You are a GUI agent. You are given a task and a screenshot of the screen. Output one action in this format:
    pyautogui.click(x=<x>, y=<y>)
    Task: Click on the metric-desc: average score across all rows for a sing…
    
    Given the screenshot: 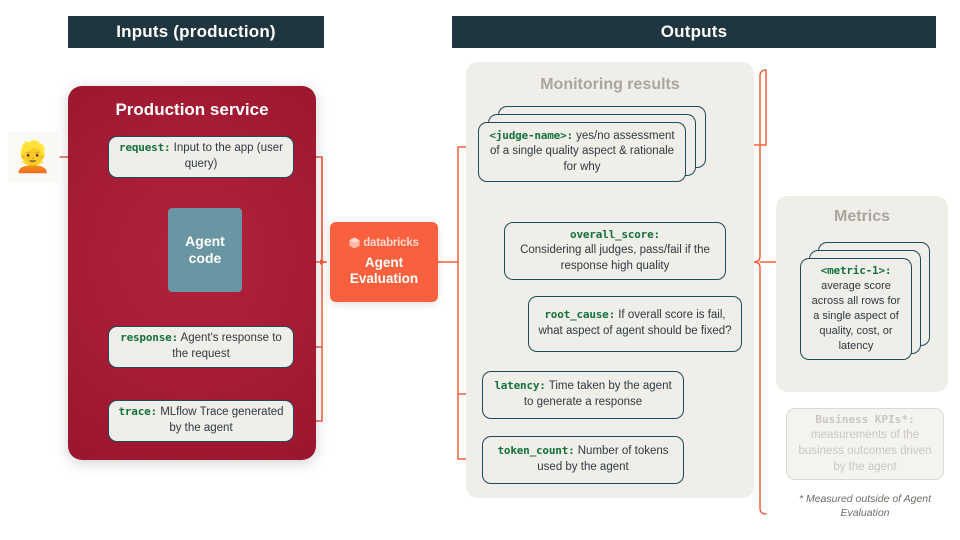 What is the action you would take?
    pyautogui.click(x=856, y=316)
    